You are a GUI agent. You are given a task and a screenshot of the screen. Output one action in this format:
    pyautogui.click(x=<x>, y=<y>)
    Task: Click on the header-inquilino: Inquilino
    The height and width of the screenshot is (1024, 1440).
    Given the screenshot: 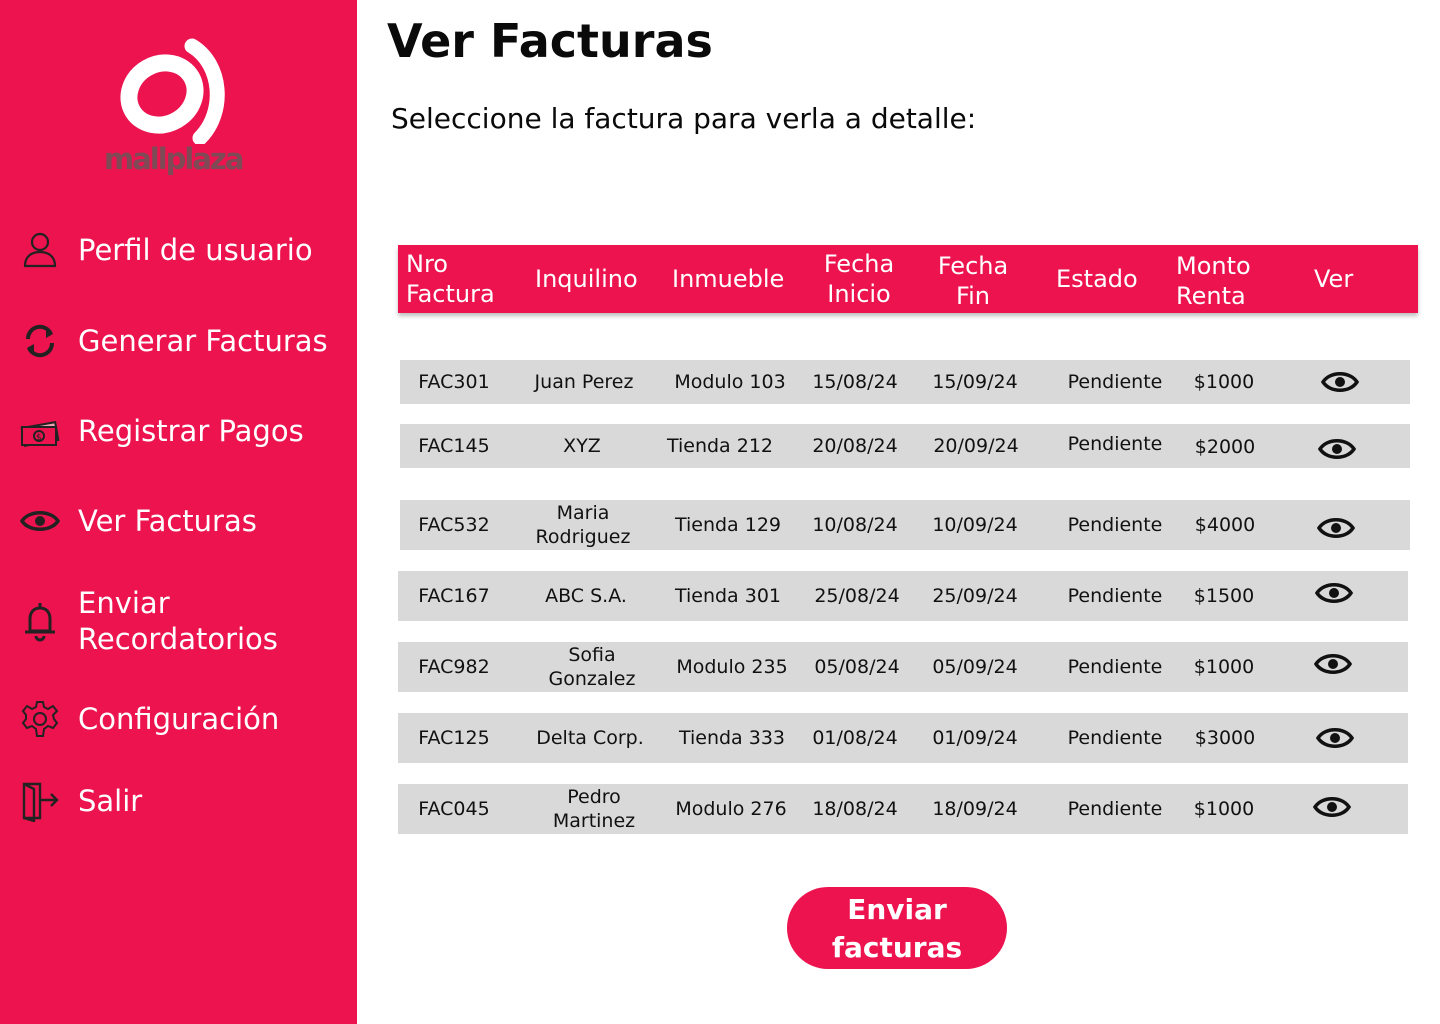 What is the action you would take?
    pyautogui.click(x=586, y=279)
    